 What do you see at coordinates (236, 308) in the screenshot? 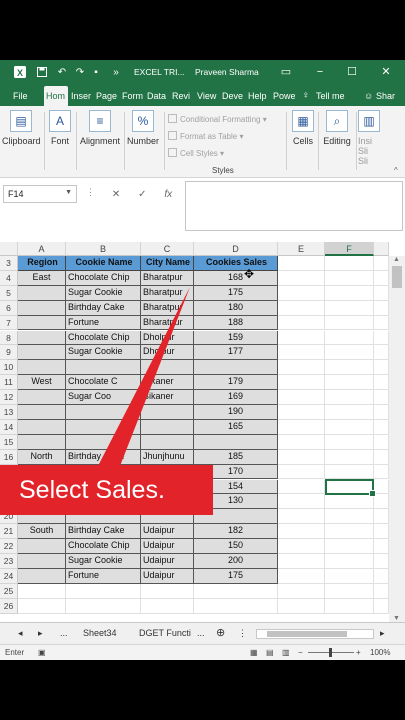
I see `table-cell: 180` at bounding box center [236, 308].